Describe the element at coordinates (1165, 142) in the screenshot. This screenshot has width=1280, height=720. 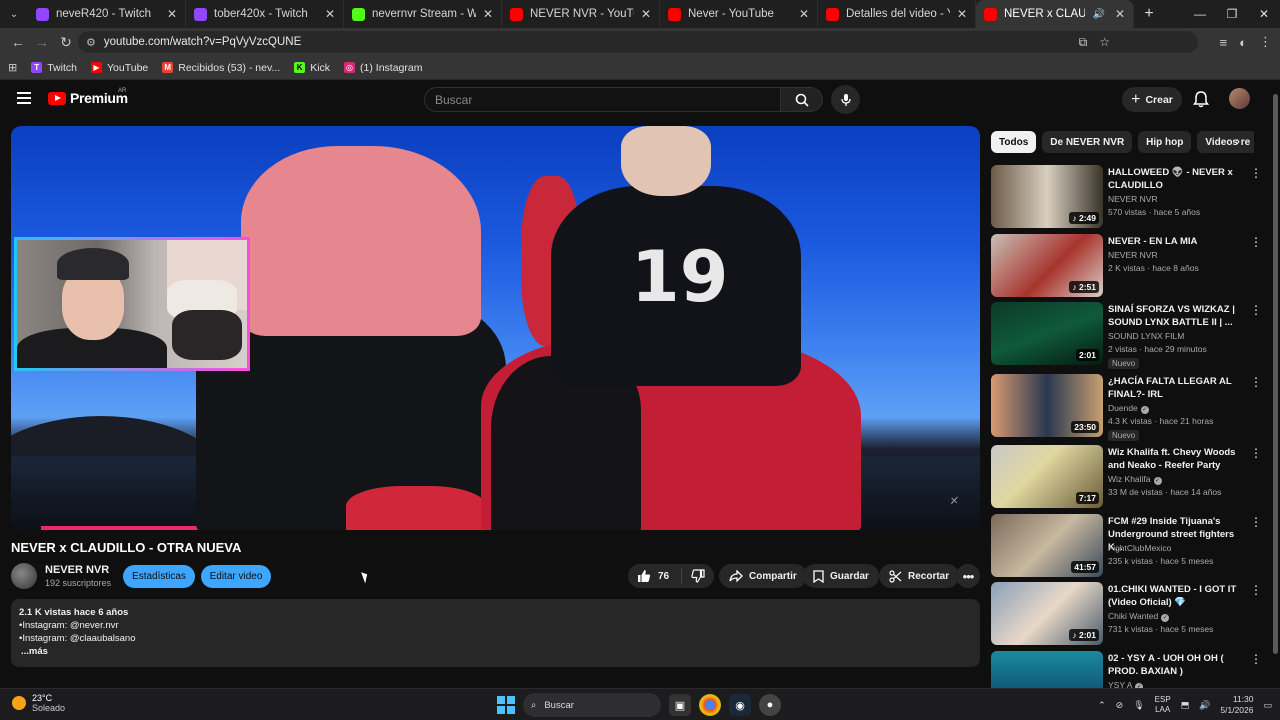
I see `filter-chip: Hip hop` at that location.